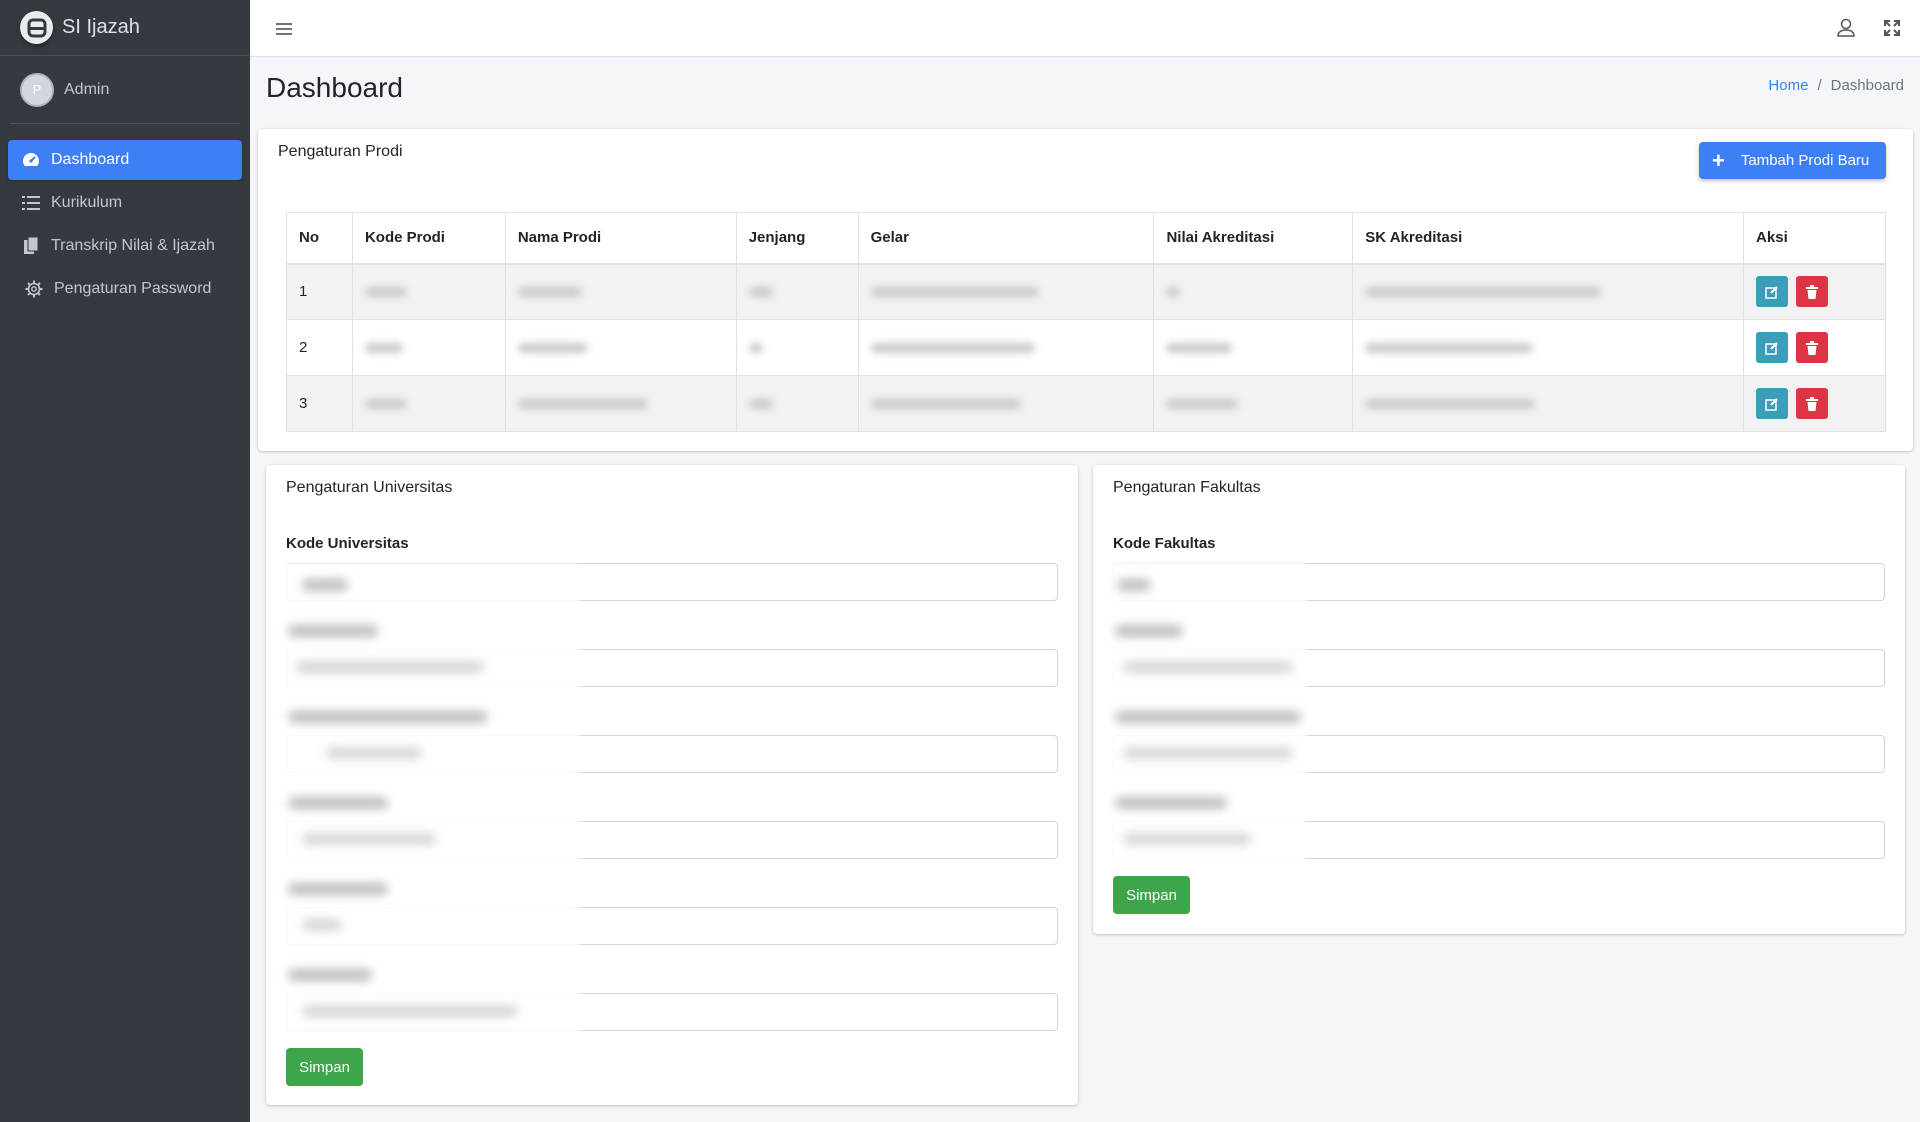  I want to click on avatar: P, so click(37, 89).